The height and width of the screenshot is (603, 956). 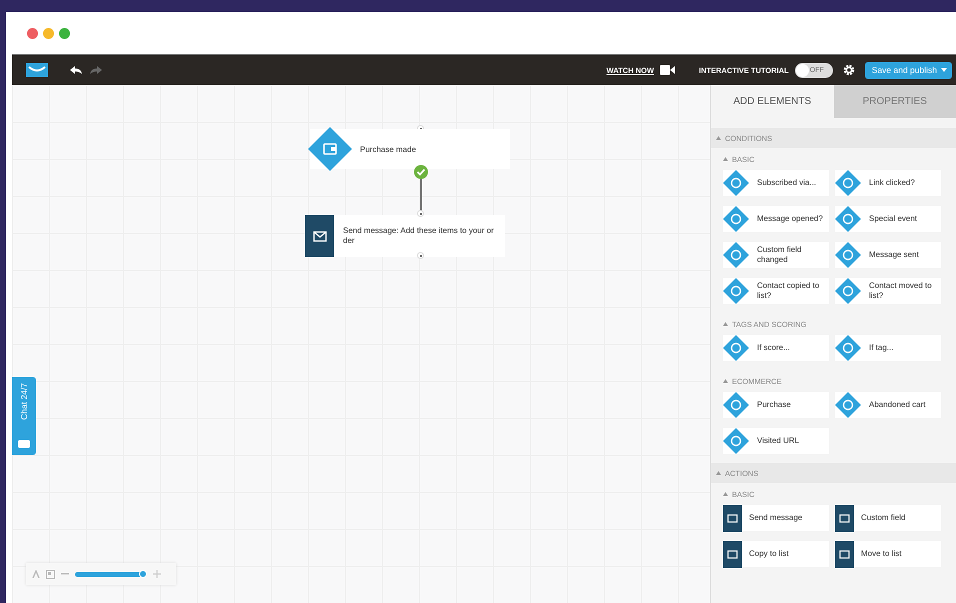 What do you see at coordinates (883, 518) in the screenshot?
I see `element-label: Custom field` at bounding box center [883, 518].